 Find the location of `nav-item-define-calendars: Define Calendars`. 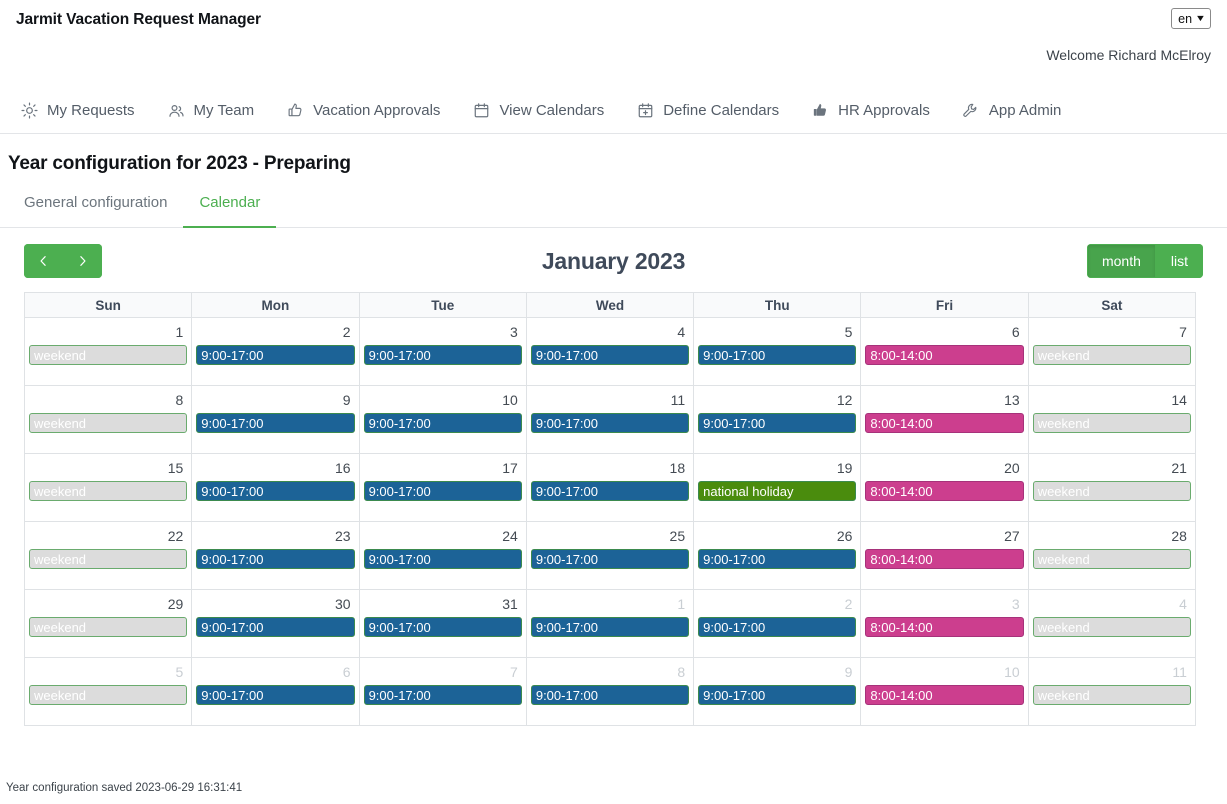

nav-item-define-calendars: Define Calendars is located at coordinates (716, 111).